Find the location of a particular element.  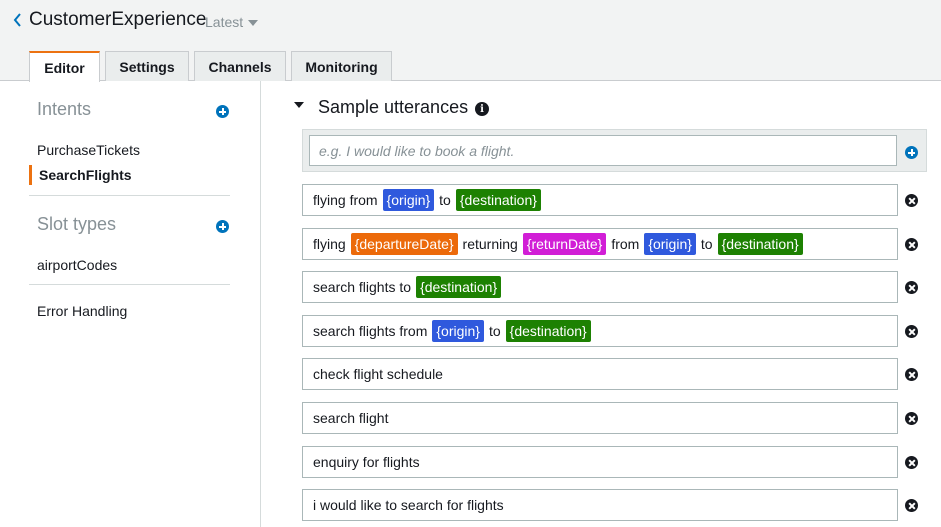

utterance-text: i would like to search for flights is located at coordinates (408, 505).